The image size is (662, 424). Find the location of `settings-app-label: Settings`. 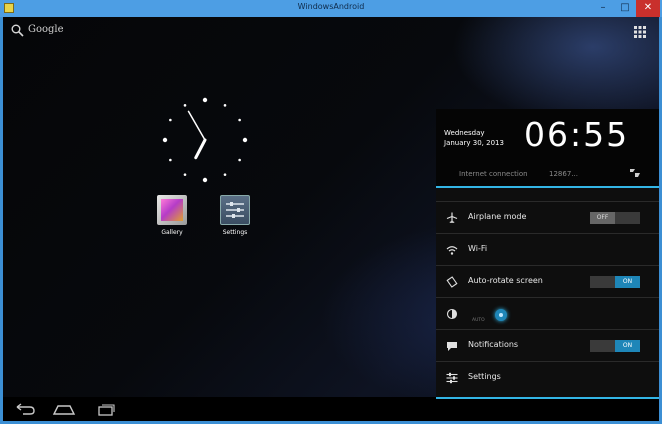

settings-app-label: Settings is located at coordinates (235, 232).